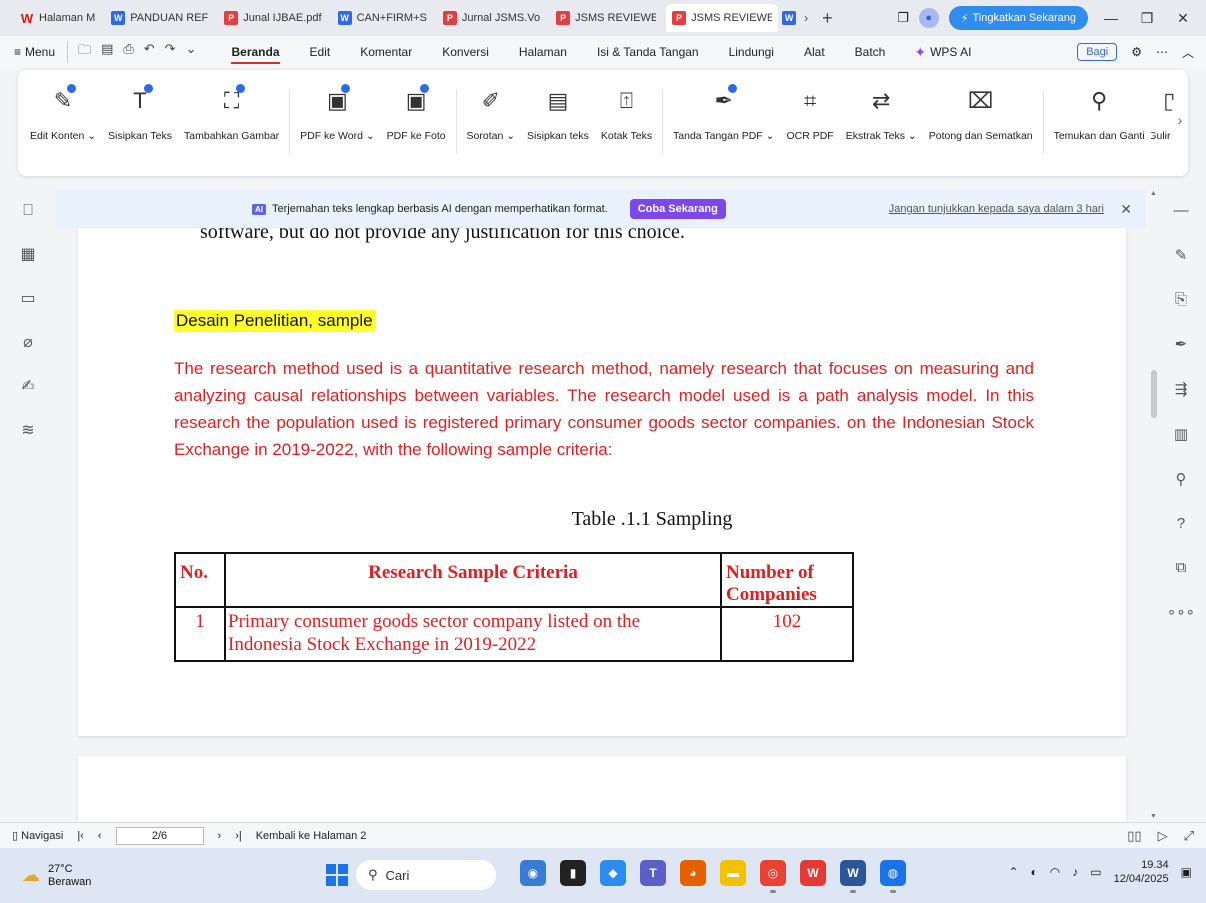 The height and width of the screenshot is (903, 1206). I want to click on insert-textbox-button: ▤ Sisipkan teks, so click(558, 113).